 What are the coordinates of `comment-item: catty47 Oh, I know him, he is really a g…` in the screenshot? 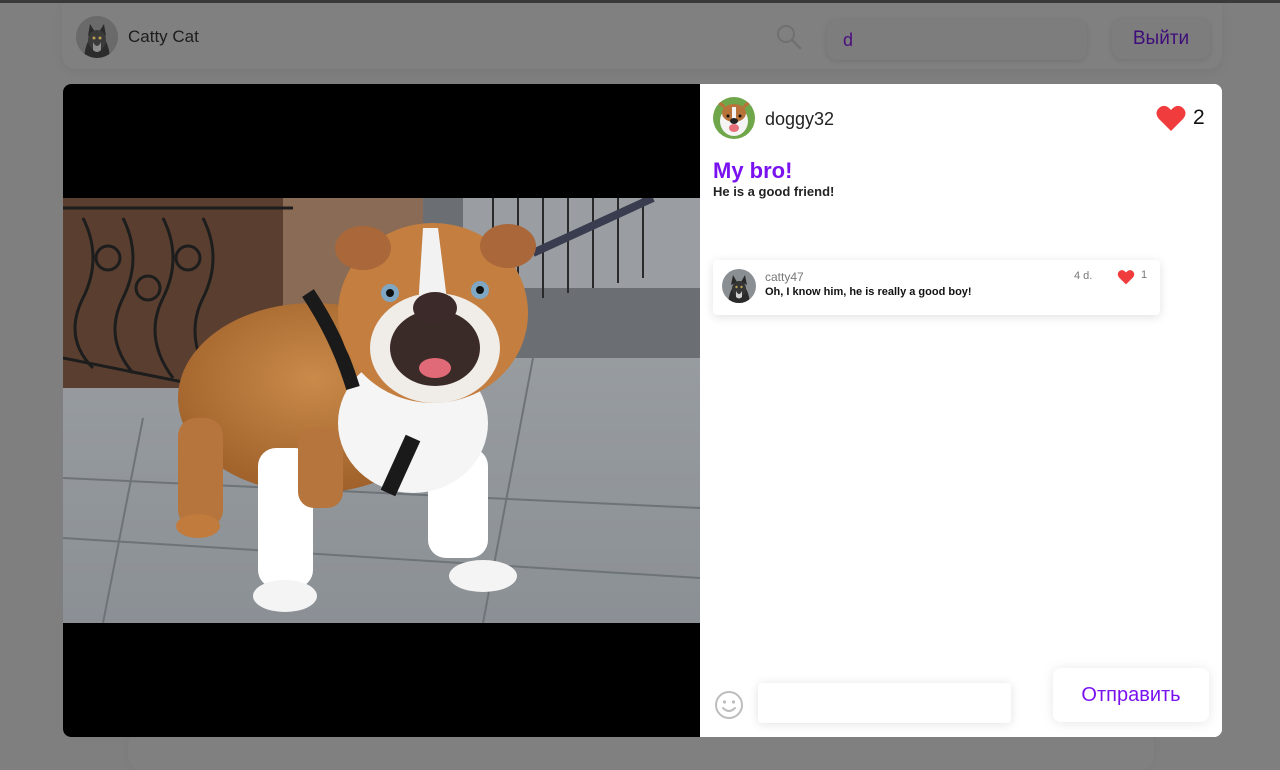 It's located at (936, 287).